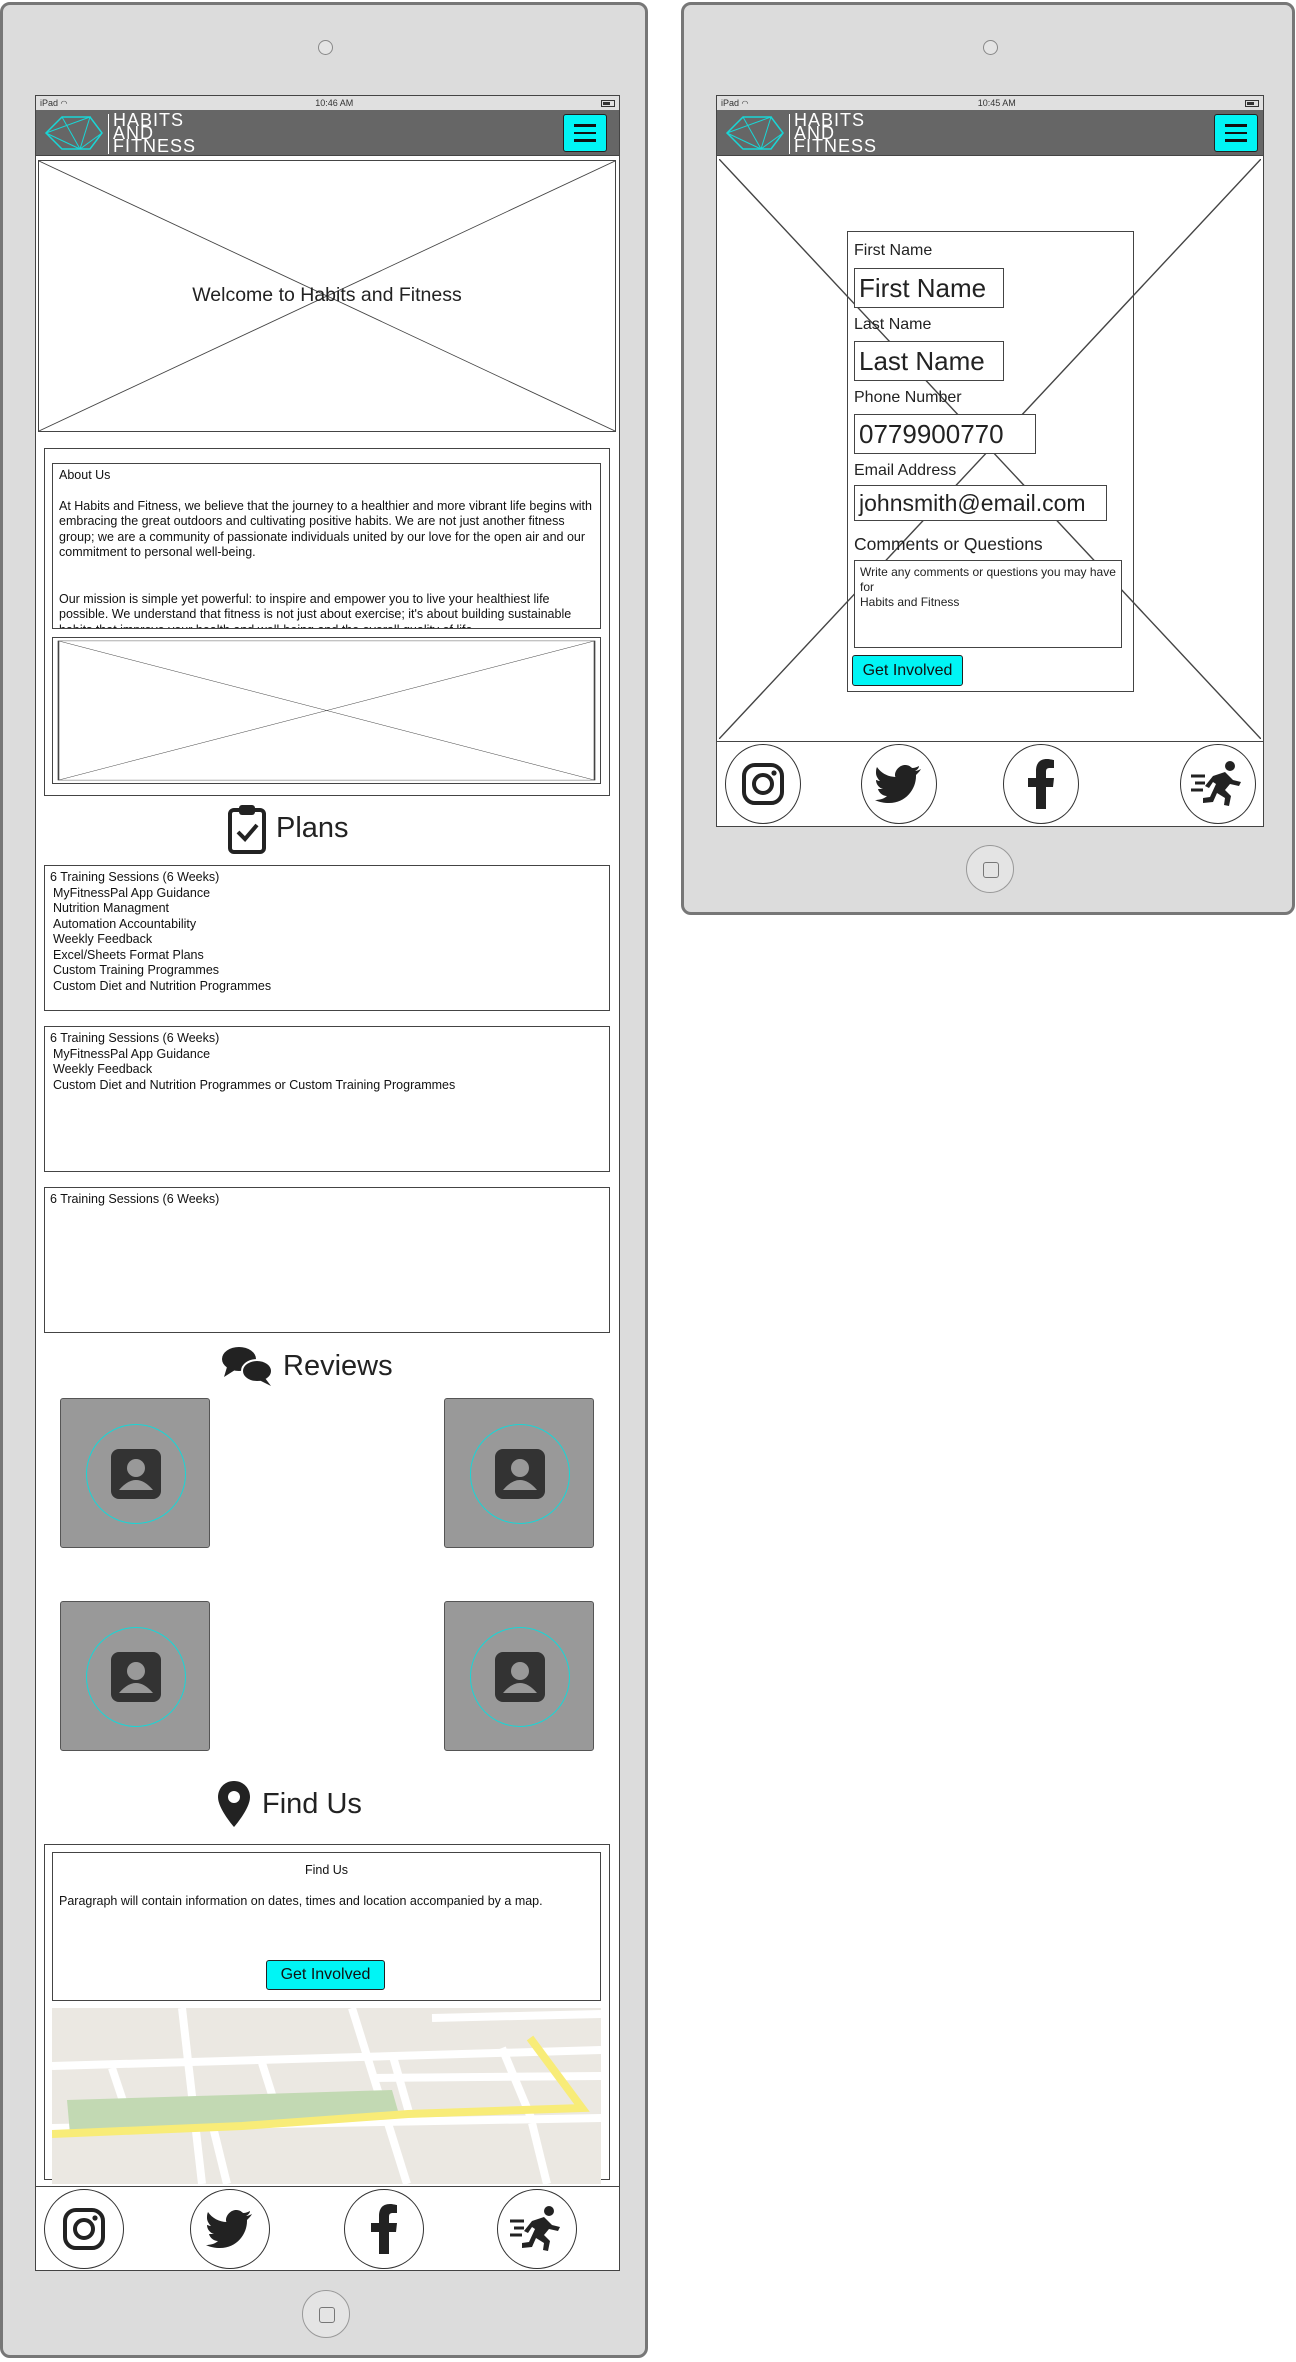 Image resolution: width=1296 pixels, height=2362 pixels. What do you see at coordinates (338, 1365) in the screenshot?
I see `reviews-title: Reviews` at bounding box center [338, 1365].